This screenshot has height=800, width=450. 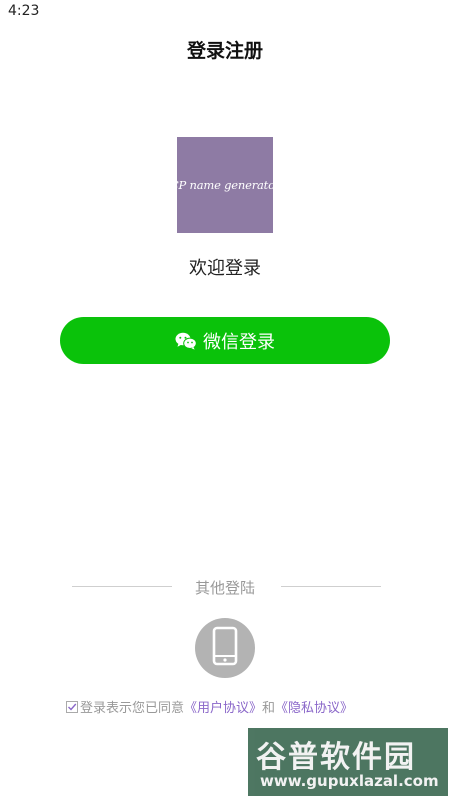 What do you see at coordinates (224, 588) in the screenshot?
I see `other-login-label: 其他登陆` at bounding box center [224, 588].